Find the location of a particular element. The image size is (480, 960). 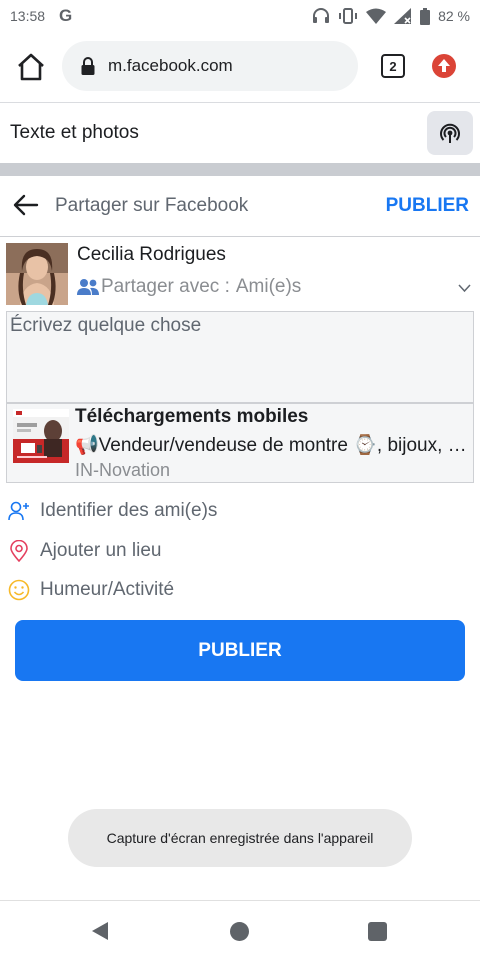

vibrate-icon is located at coordinates (348, 16).